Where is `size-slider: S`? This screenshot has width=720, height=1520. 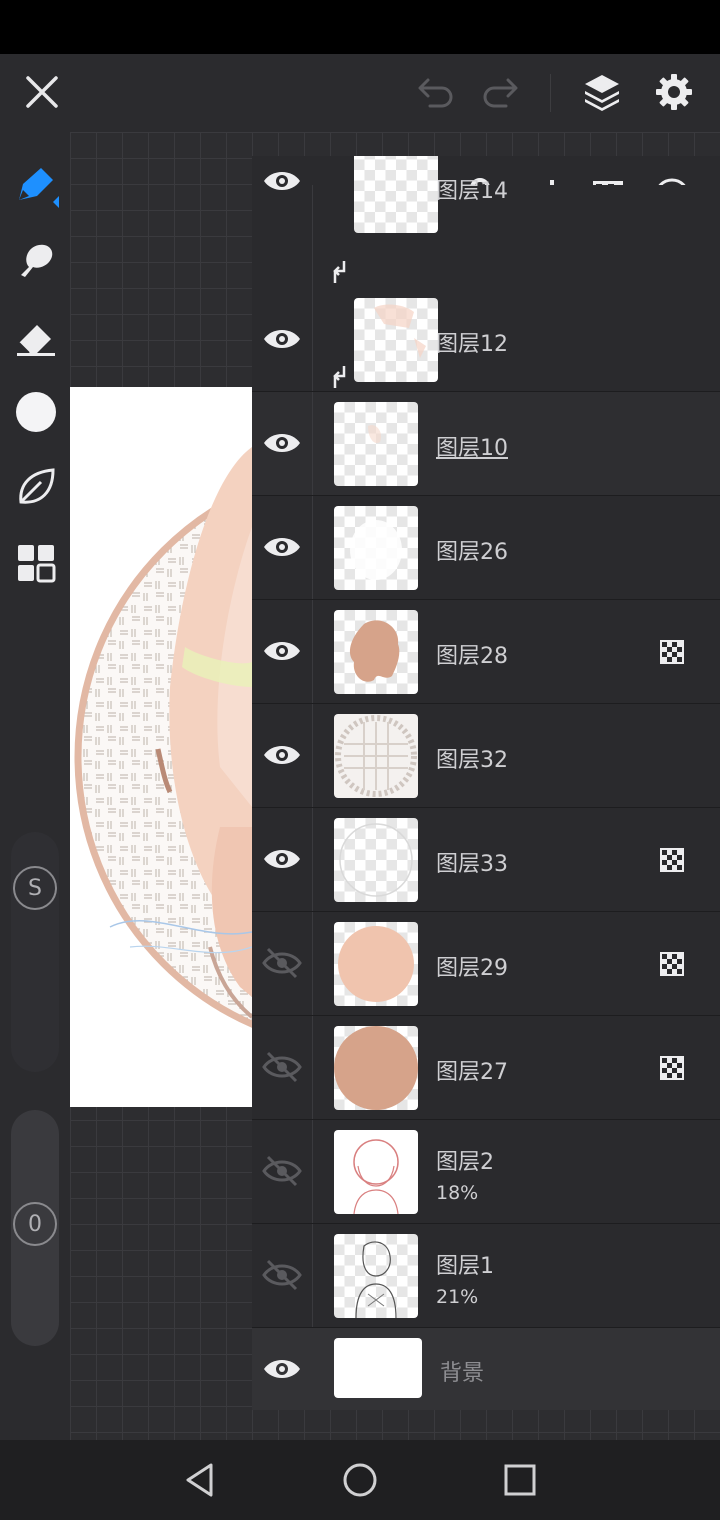
size-slider: S is located at coordinates (35, 952).